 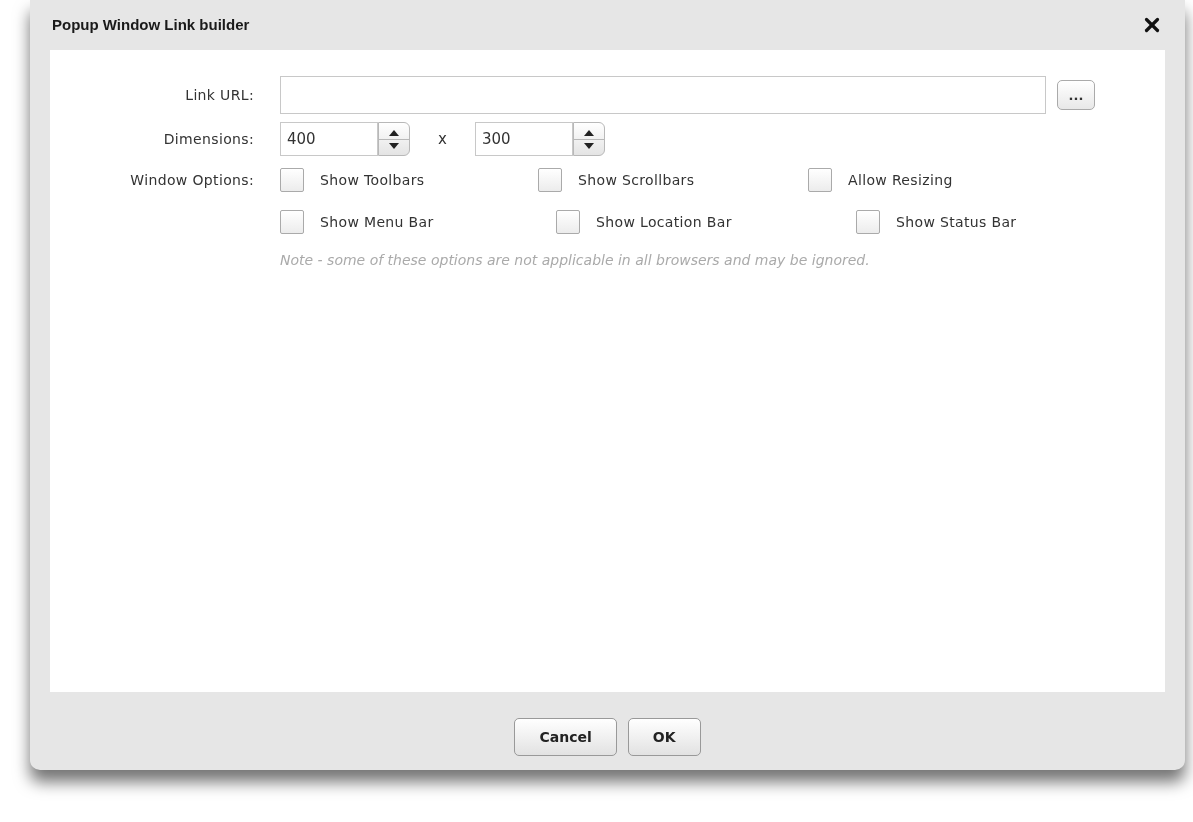 I want to click on checkbox-label: Allow Resizing, so click(x=900, y=180).